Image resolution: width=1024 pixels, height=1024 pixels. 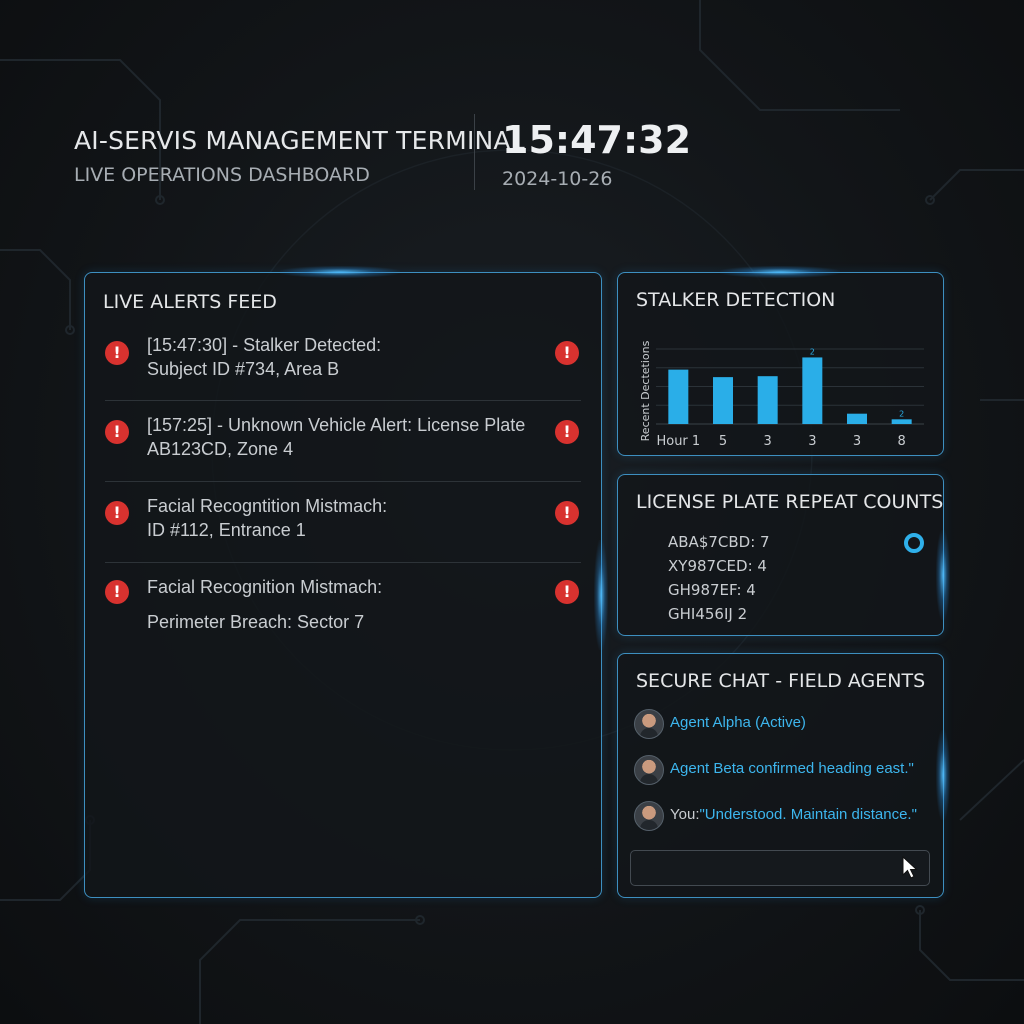 I want to click on alert-line-1: [15:47:30] - Stalker Detected:, so click(x=264, y=345).